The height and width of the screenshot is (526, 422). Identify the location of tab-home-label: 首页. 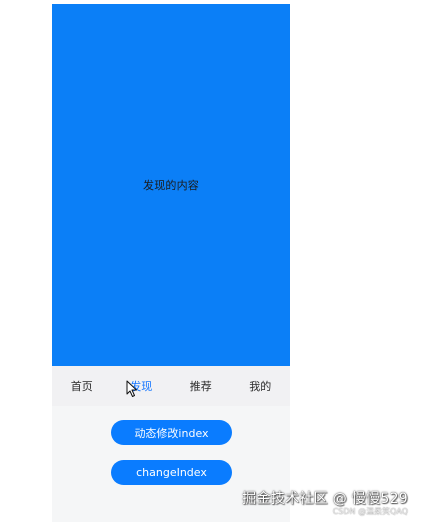
(81, 386).